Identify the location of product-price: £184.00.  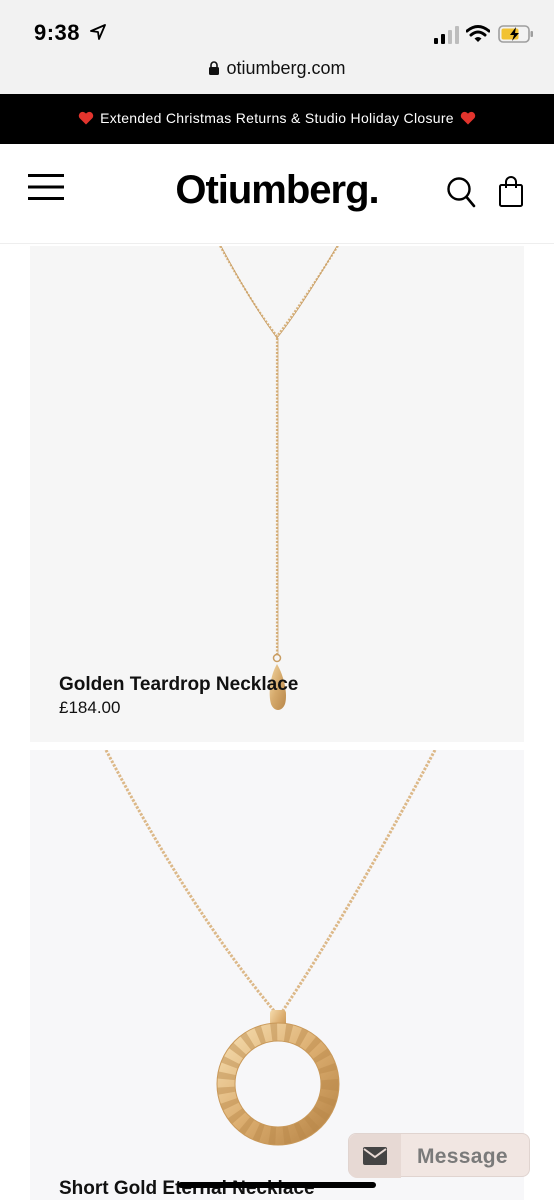
(90, 707).